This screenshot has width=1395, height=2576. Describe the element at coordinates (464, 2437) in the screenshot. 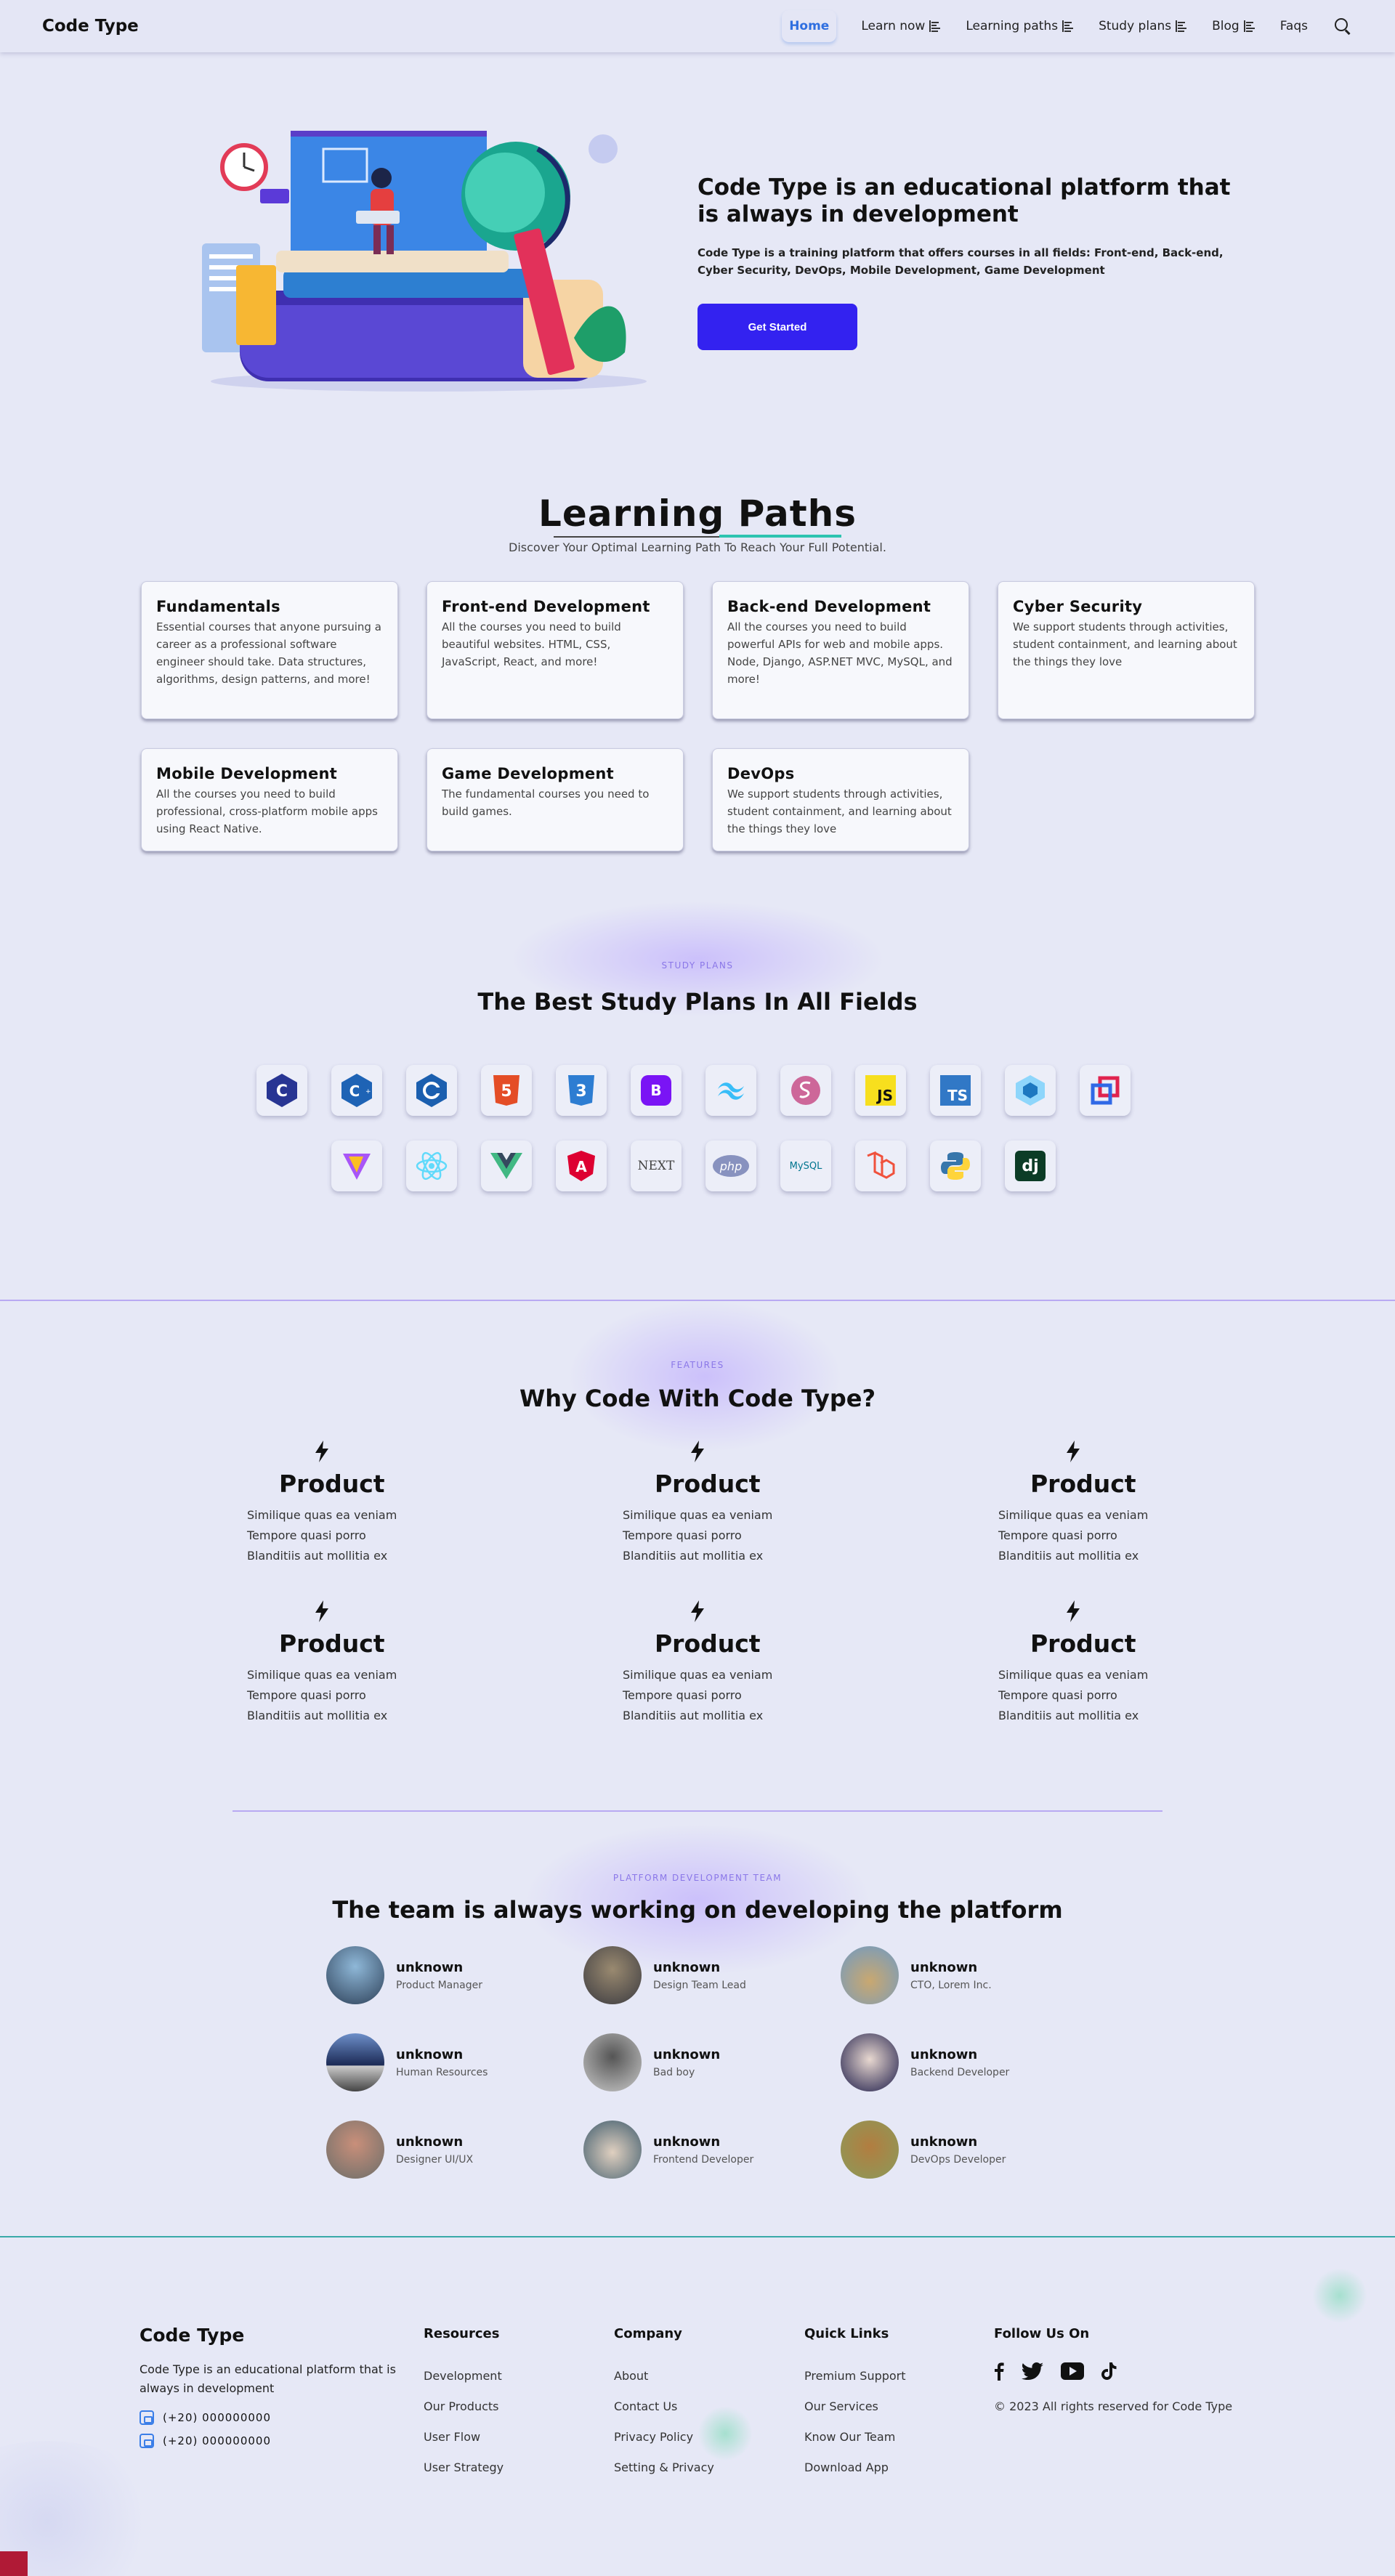

I see `footer-link: User Flow` at that location.